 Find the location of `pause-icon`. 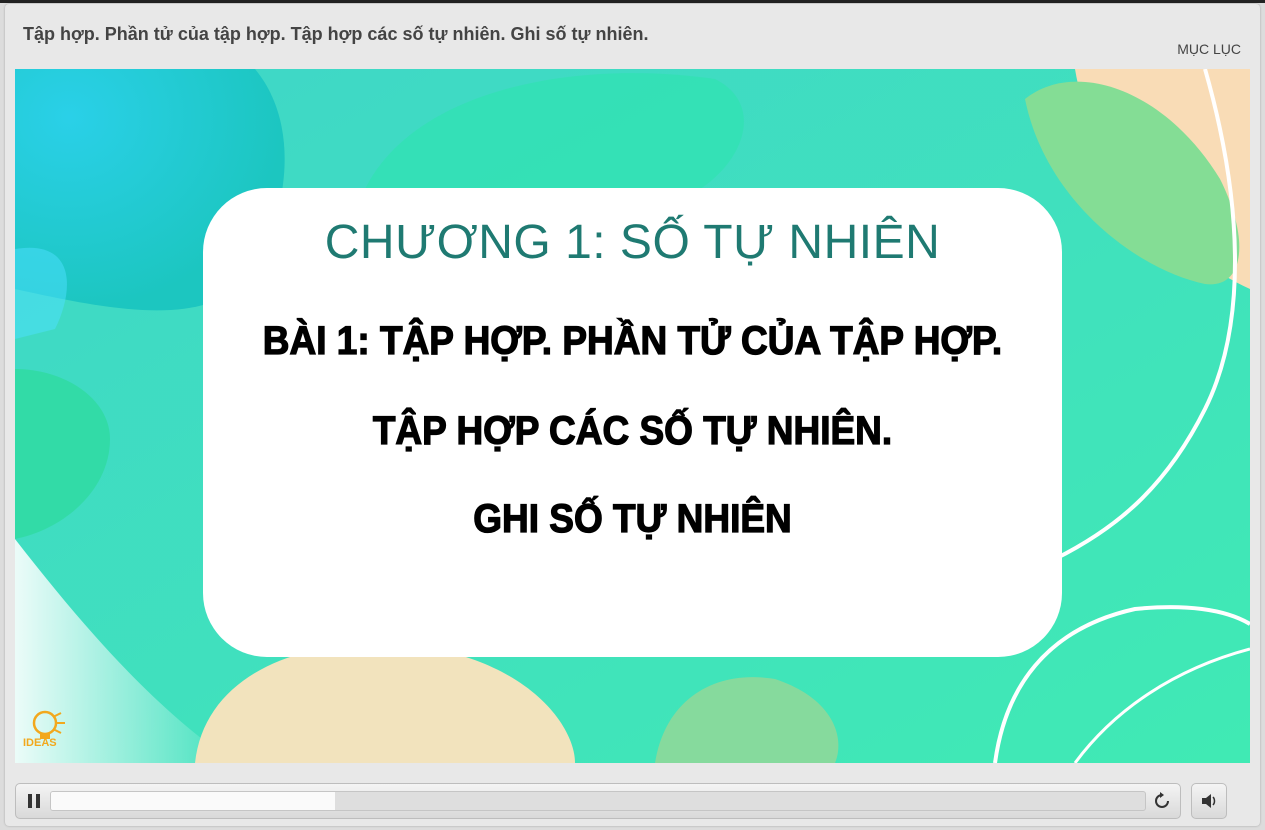

pause-icon is located at coordinates (34, 801).